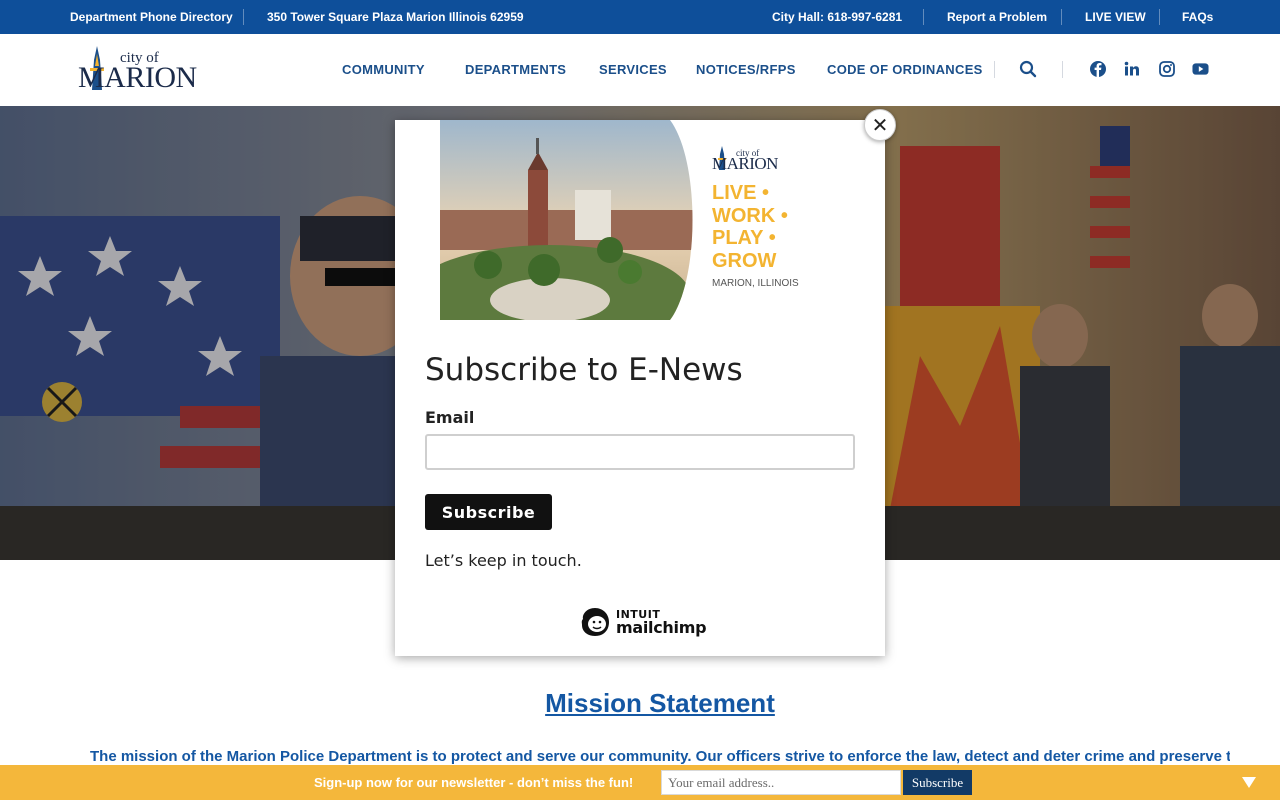 This screenshot has width=1280, height=800. What do you see at coordinates (745, 163) in the screenshot?
I see `banner-logo-marion: MARION` at bounding box center [745, 163].